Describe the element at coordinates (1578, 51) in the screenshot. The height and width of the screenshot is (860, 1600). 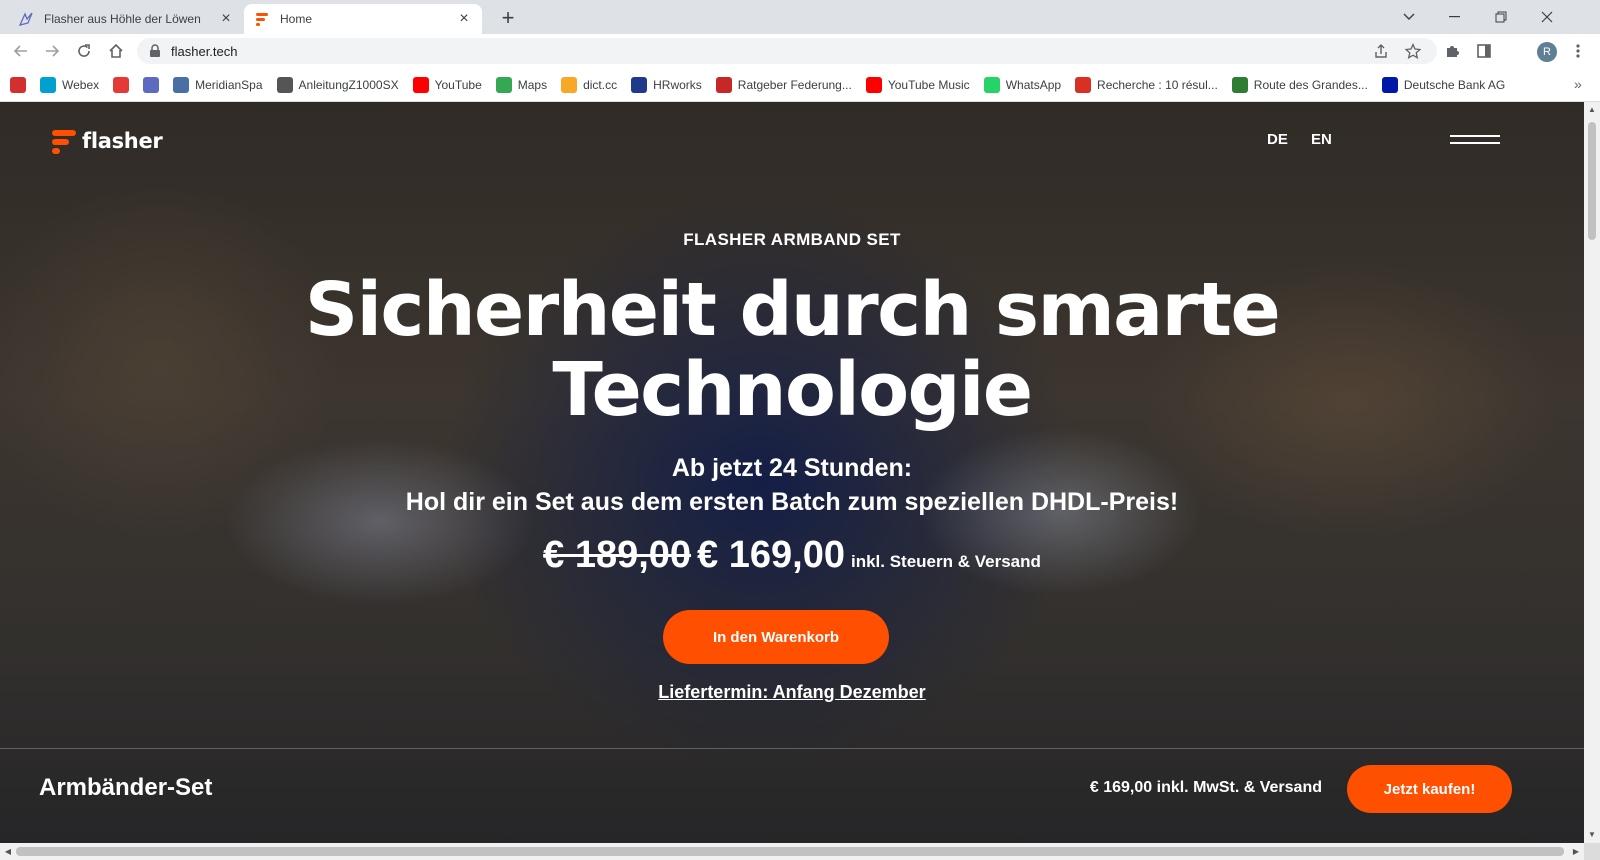
I see `kebab-menu-icon` at that location.